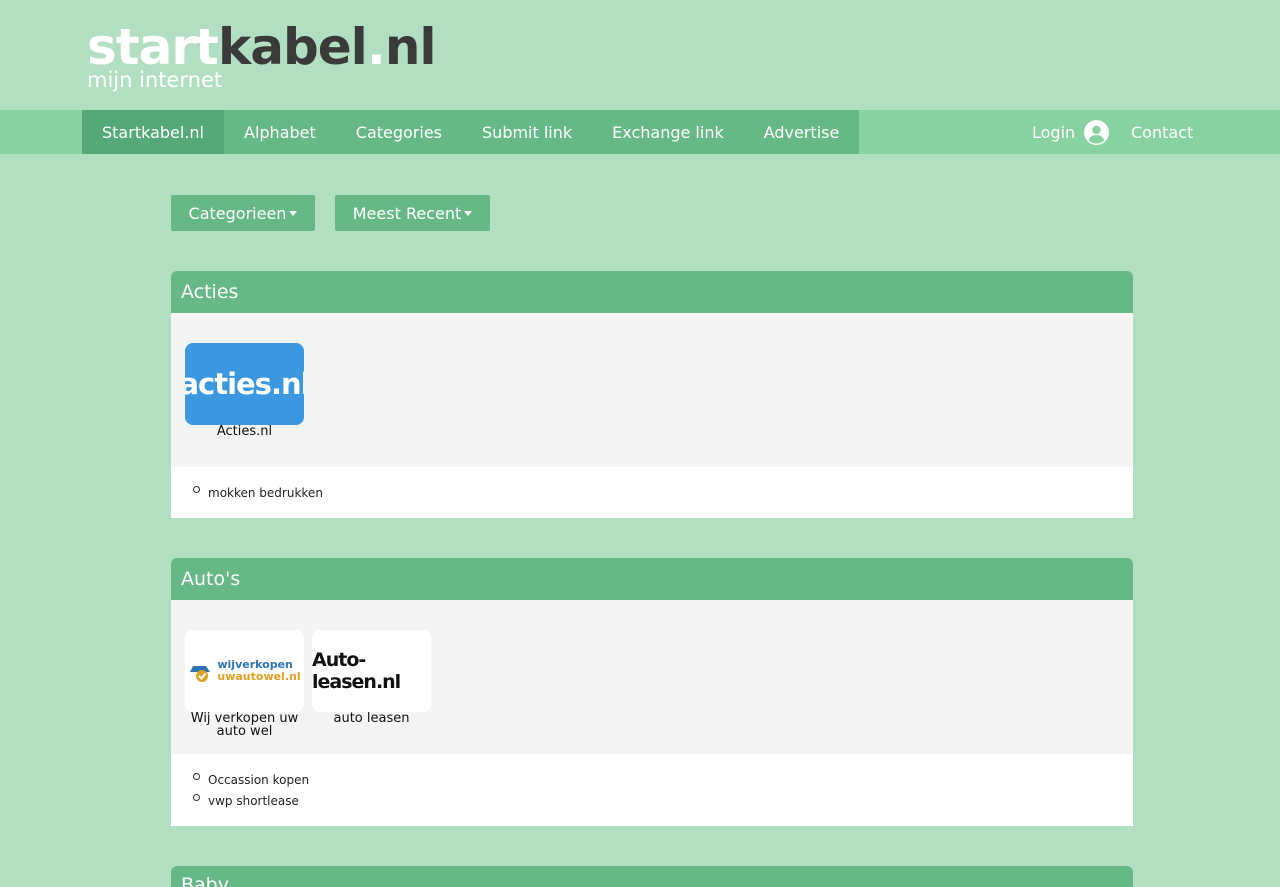 The height and width of the screenshot is (887, 1280). I want to click on links-list: mokken bedrukken, so click(652, 492).